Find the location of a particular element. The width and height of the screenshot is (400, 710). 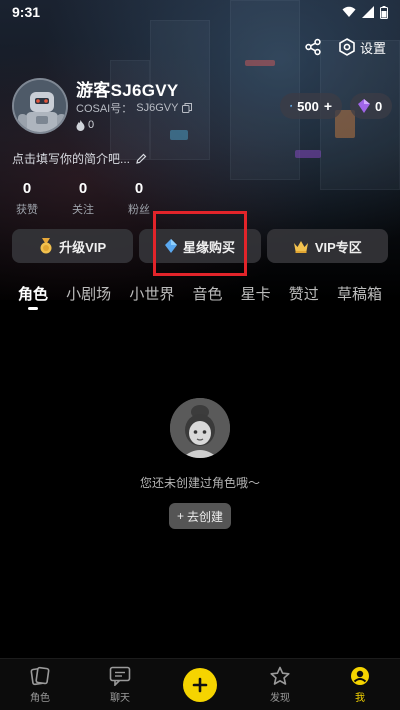

cosai-id-value: SJ6GVY is located at coordinates (157, 108).